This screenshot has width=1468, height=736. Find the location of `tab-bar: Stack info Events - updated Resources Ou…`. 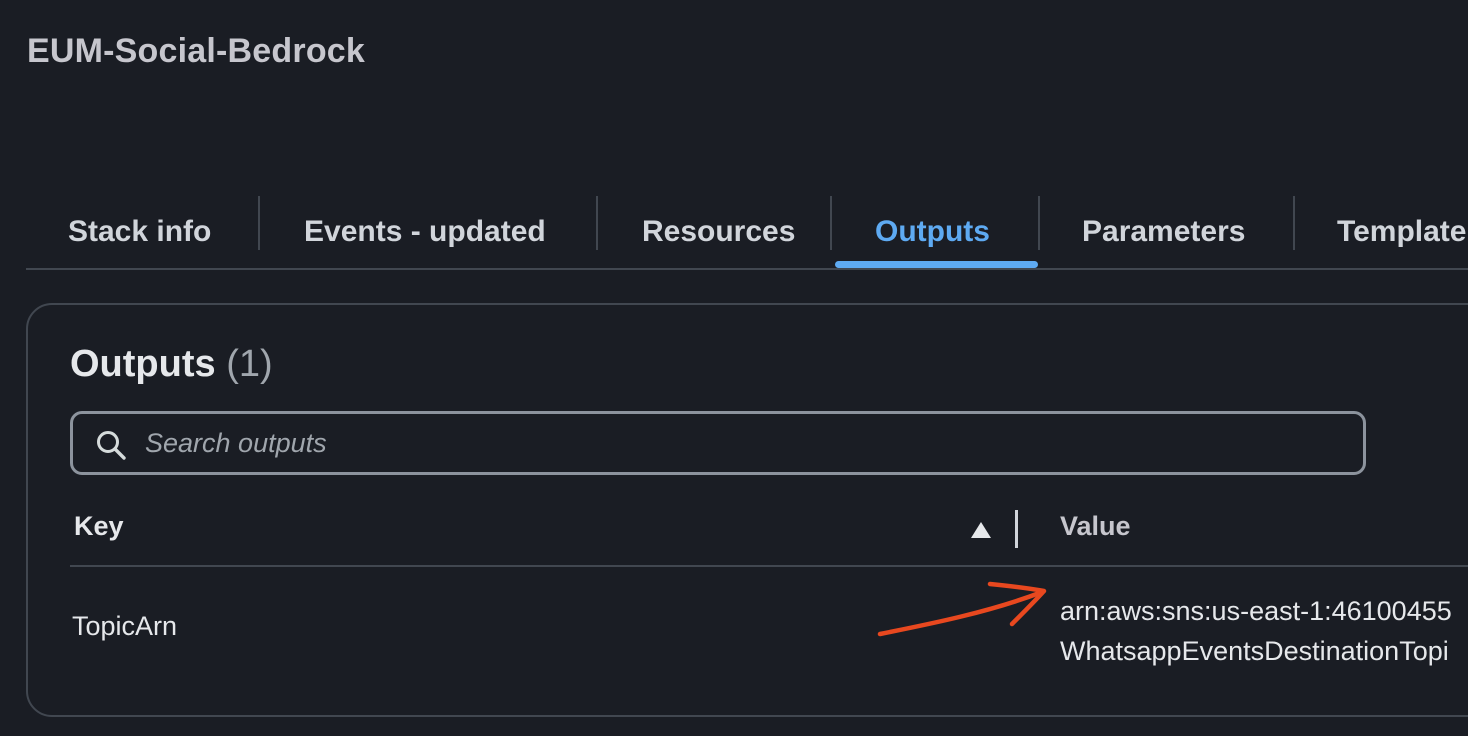

tab-bar: Stack info Events - updated Resources Ou… is located at coordinates (747, 233).